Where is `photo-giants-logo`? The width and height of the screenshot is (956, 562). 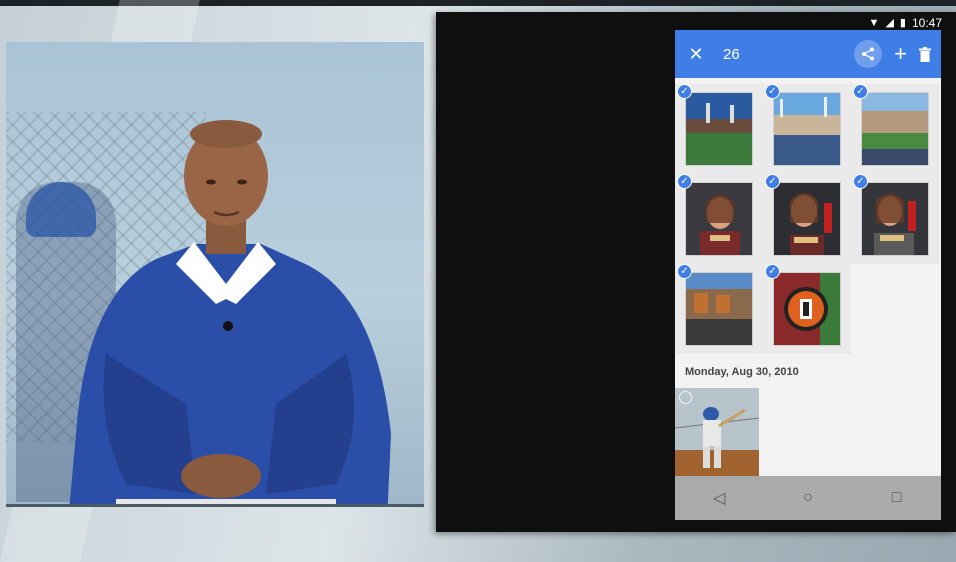 photo-giants-logo is located at coordinates (807, 309).